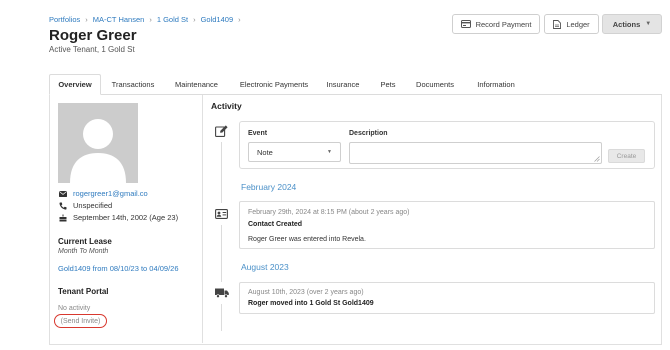 The height and width of the screenshot is (350, 670). I want to click on avatar, so click(98, 143).